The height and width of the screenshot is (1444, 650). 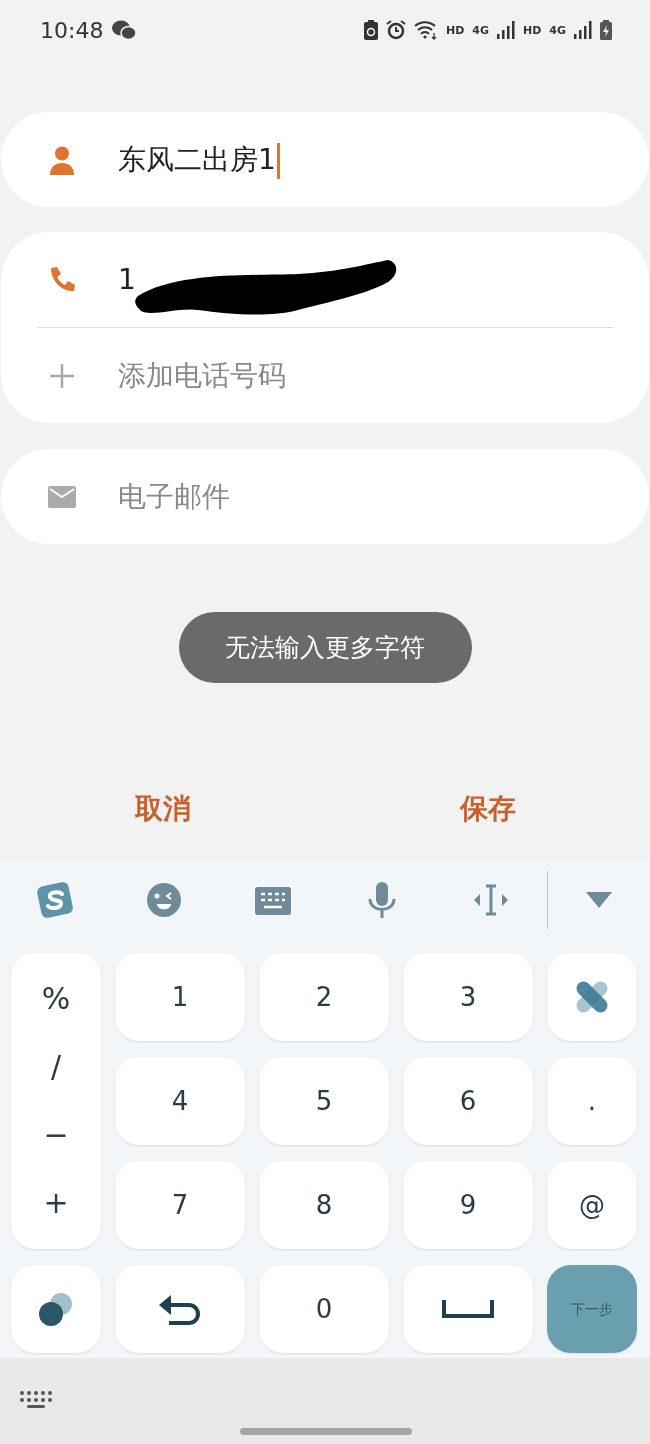 What do you see at coordinates (487, 809) in the screenshot?
I see `save-button: 保存` at bounding box center [487, 809].